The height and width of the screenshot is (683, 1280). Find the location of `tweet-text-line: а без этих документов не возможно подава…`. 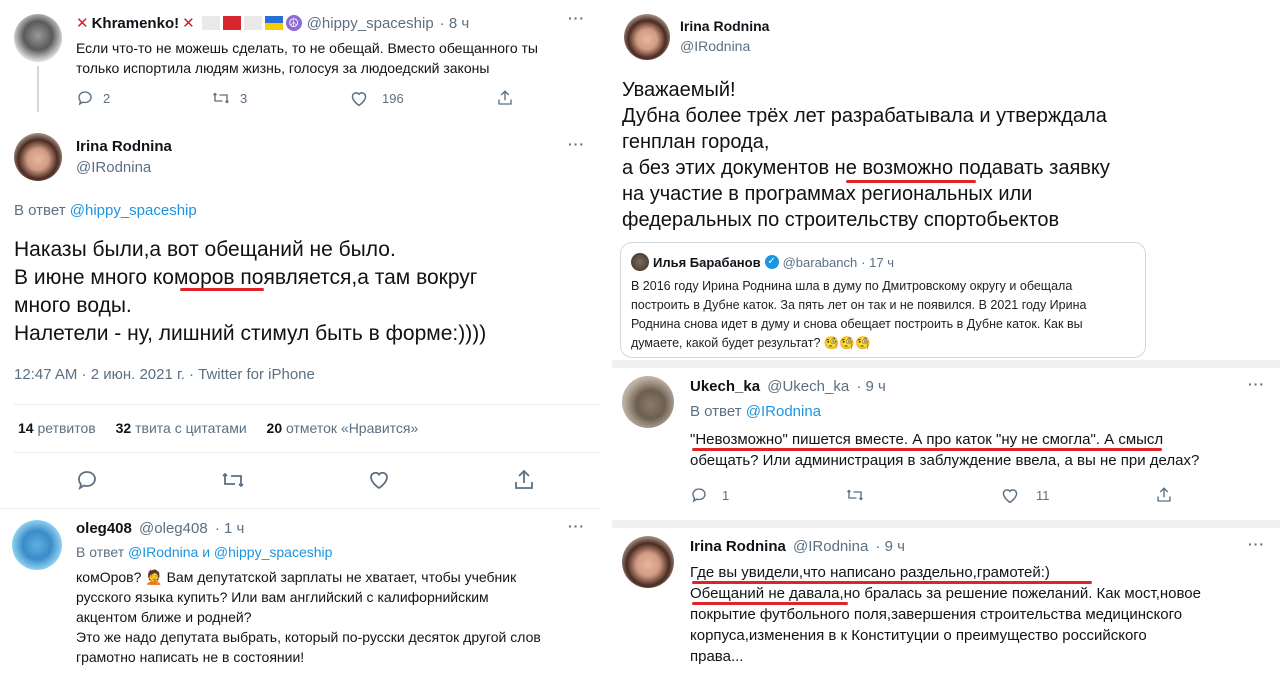

tweet-text-line: а без этих документов не возможно подава… is located at coordinates (866, 168).